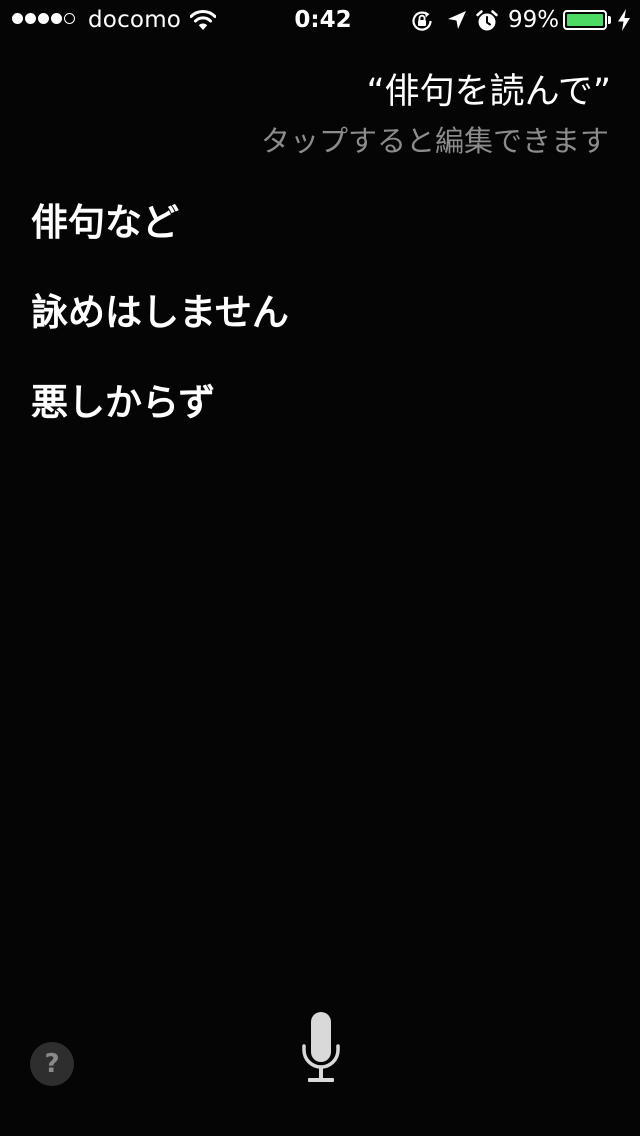 The height and width of the screenshot is (1136, 640). Describe the element at coordinates (534, 20) in the screenshot. I see `battery-percentage: 99%` at that location.